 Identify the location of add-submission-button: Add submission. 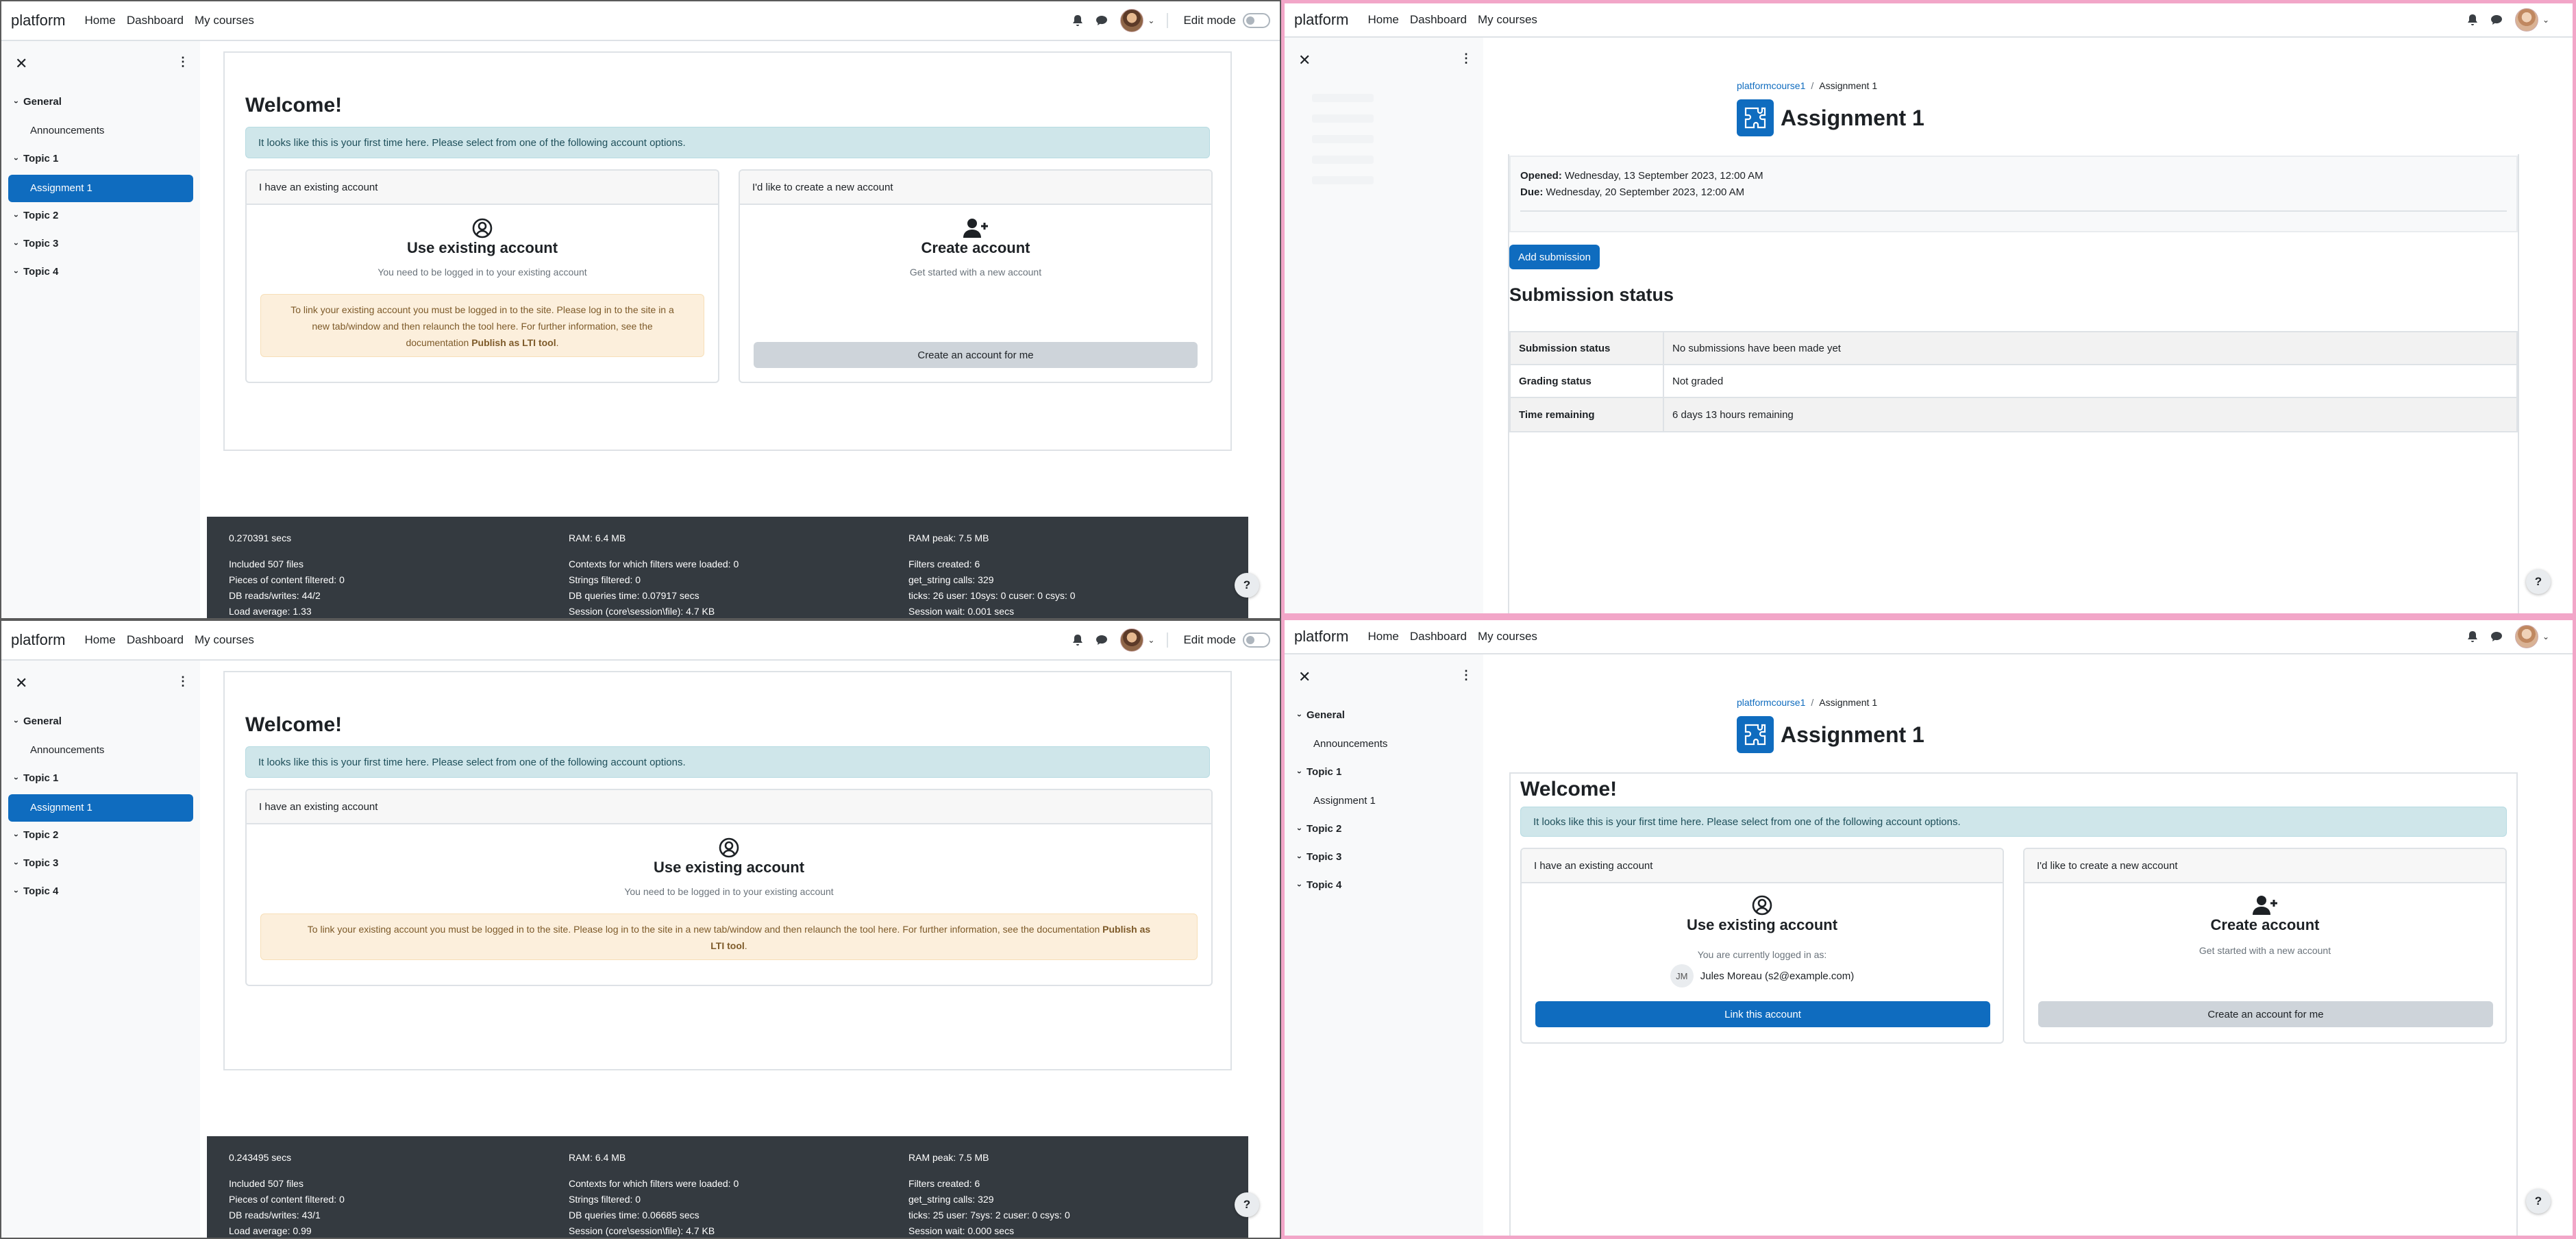
(1554, 257).